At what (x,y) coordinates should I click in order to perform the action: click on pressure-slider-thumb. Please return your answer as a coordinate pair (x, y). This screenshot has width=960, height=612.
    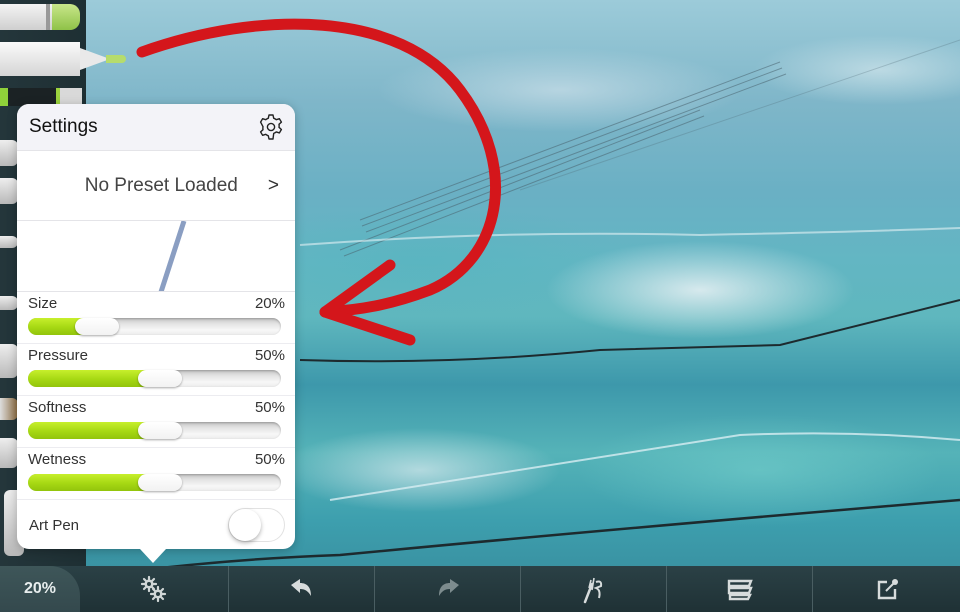
    Looking at the image, I should click on (159, 378).